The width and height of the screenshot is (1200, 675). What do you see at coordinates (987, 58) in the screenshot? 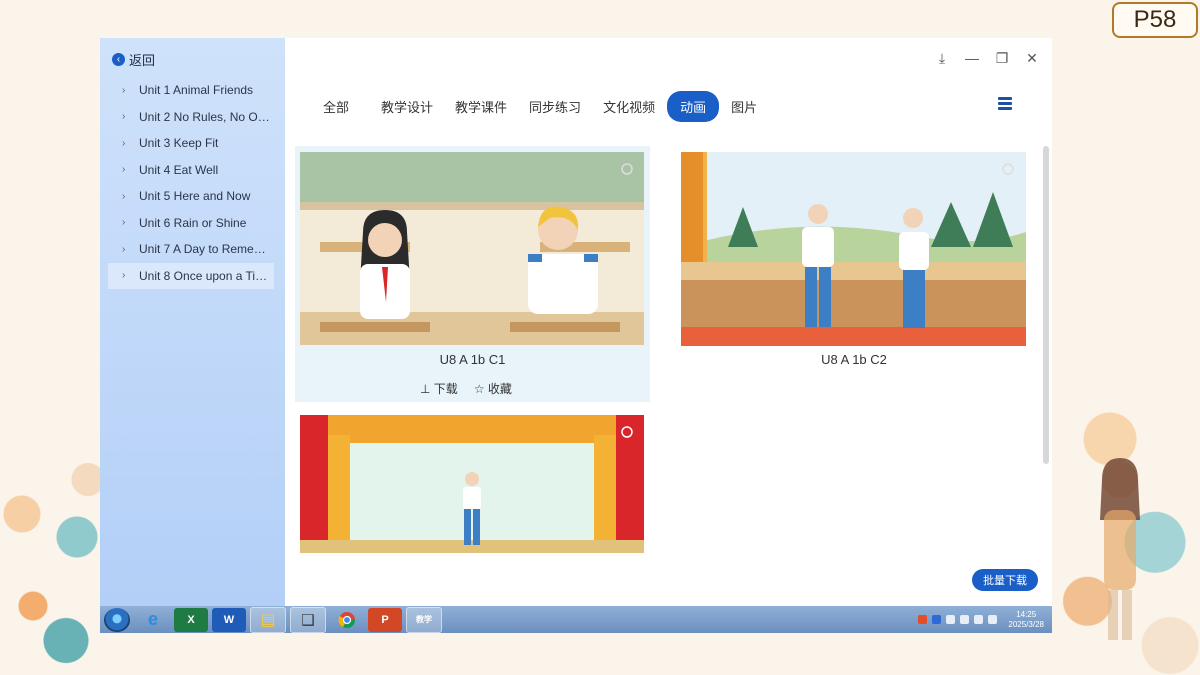
I see `window-controls: ⤓ — ❐ ✕` at bounding box center [987, 58].